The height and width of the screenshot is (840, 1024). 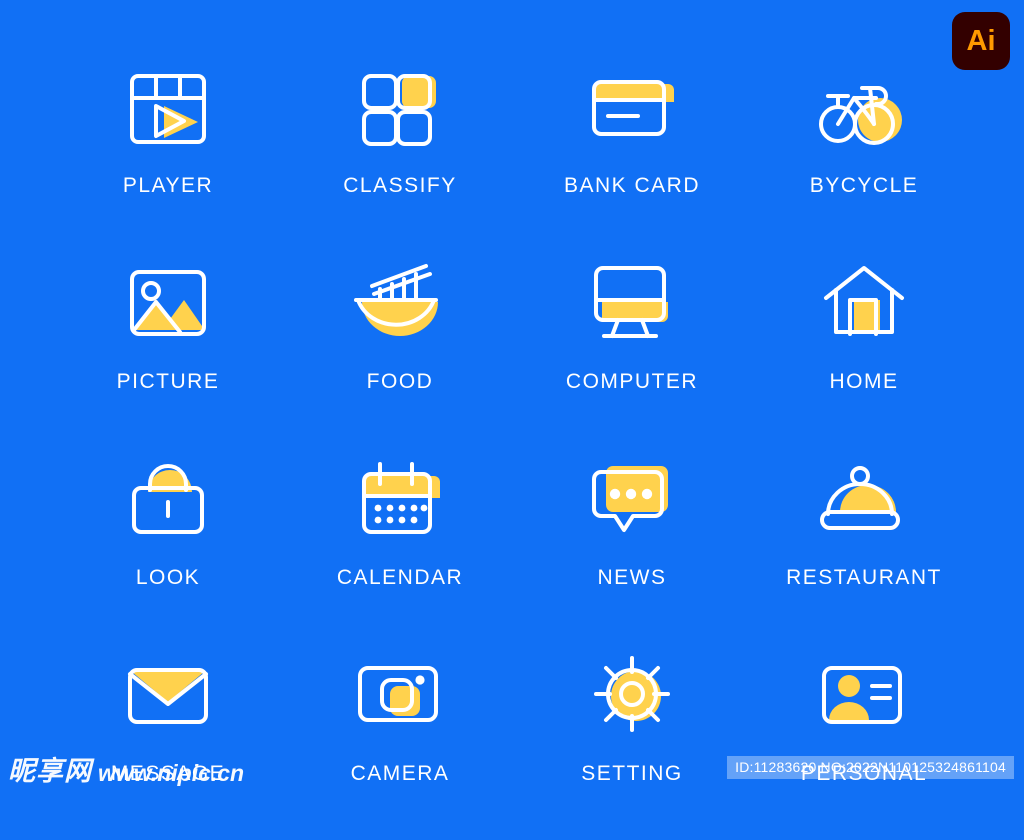 What do you see at coordinates (864, 696) in the screenshot?
I see `id-card-person-icon` at bounding box center [864, 696].